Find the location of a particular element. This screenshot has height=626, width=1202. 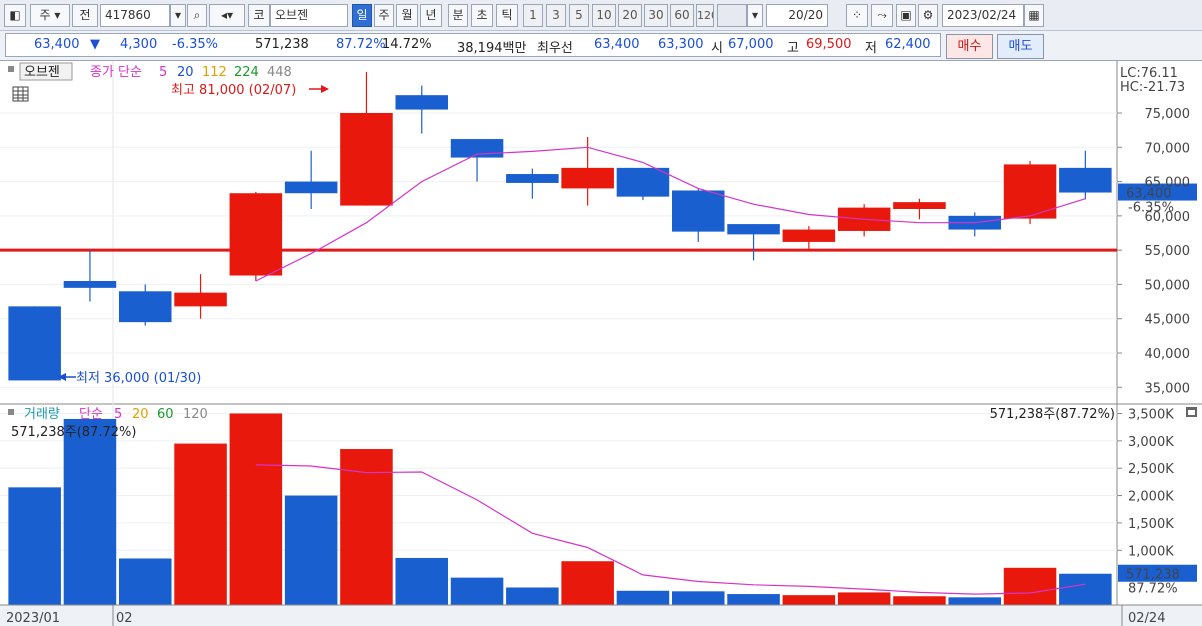

period-second: 초 is located at coordinates (482, 15).